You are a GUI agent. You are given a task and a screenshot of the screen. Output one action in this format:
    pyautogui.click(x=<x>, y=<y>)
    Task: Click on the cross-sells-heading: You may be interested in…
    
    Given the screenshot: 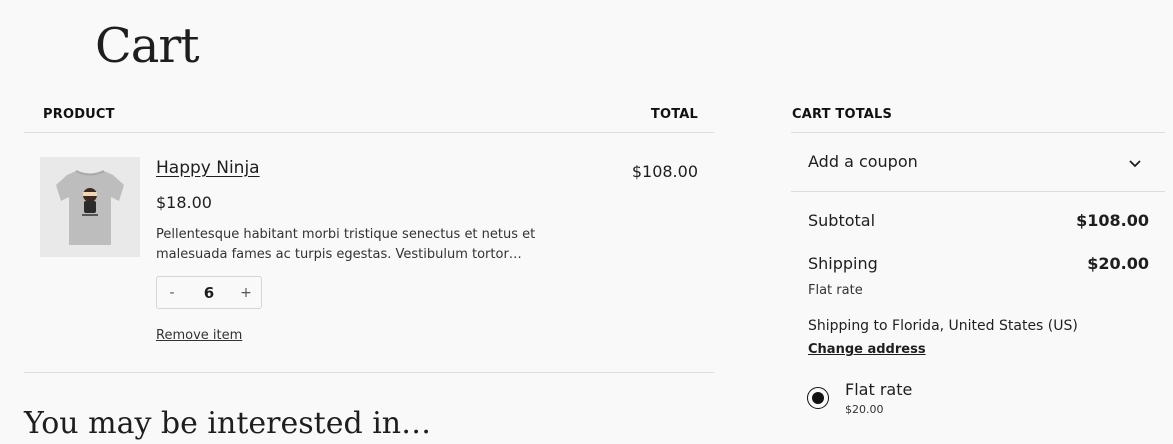 What is the action you would take?
    pyautogui.click(x=228, y=423)
    